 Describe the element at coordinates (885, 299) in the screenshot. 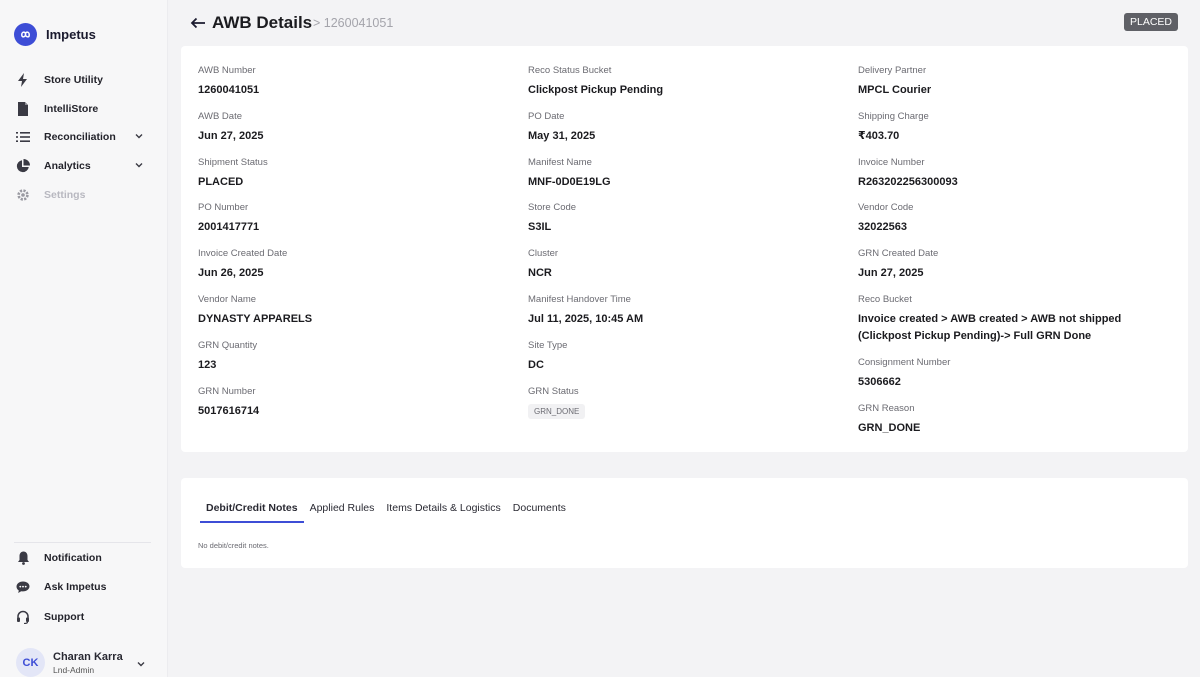

I see `field-label: Reco Bucket` at that location.